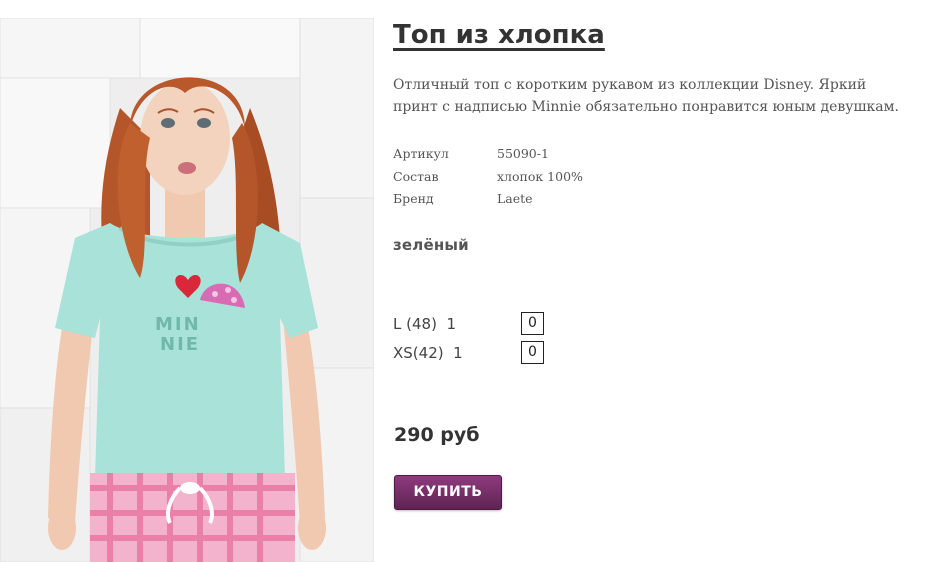  What do you see at coordinates (416, 176) in the screenshot?
I see `spec-key: Состав` at bounding box center [416, 176].